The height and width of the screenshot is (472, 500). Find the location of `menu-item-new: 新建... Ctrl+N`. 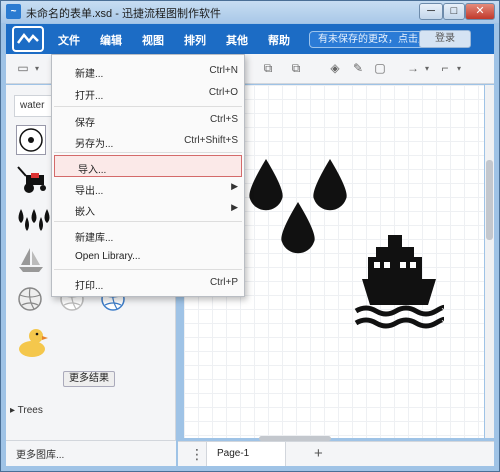

menu-item-new: 新建... Ctrl+N is located at coordinates (148, 71).